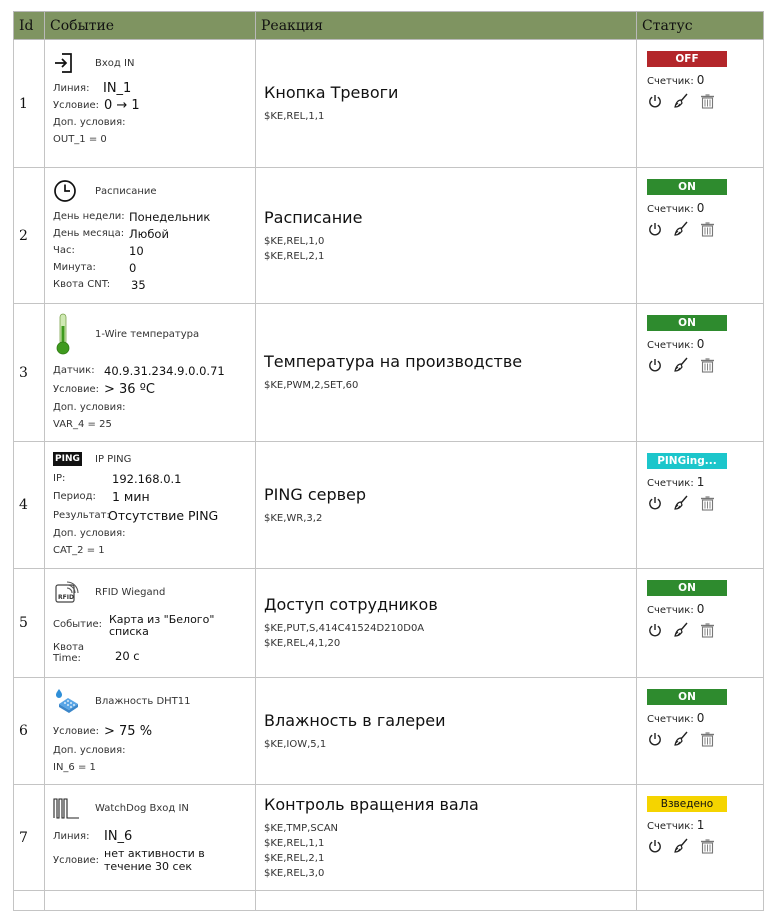  Describe the element at coordinates (446, 25) in the screenshot. I see `column-header-reaction: Реакция` at that location.